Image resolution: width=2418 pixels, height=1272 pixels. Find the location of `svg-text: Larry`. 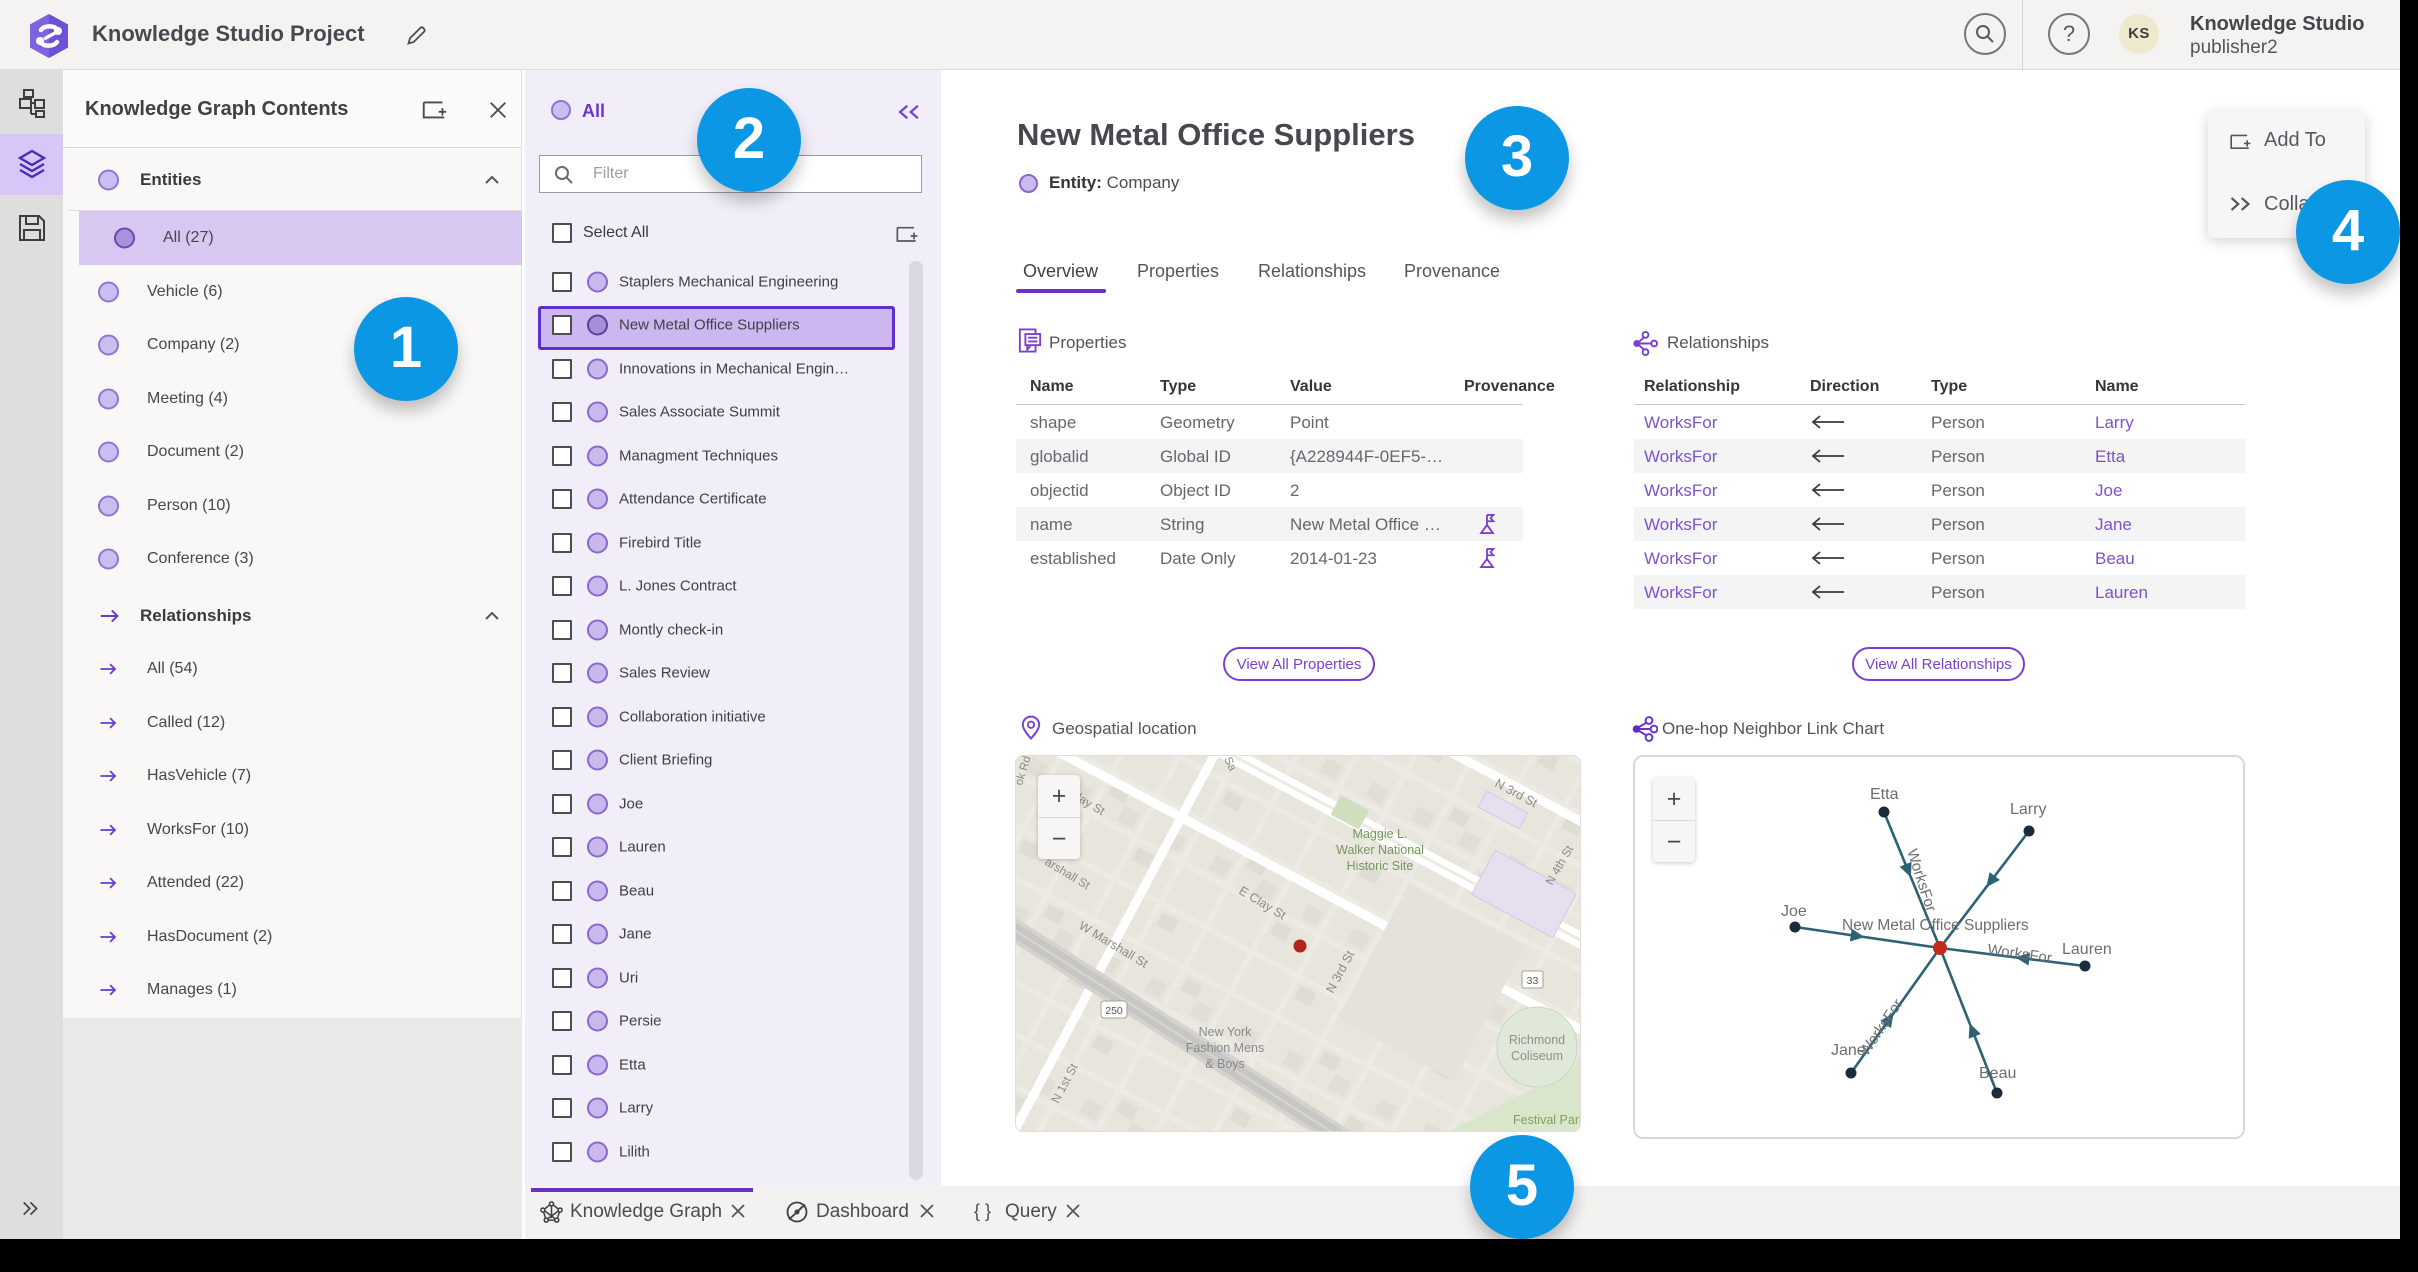

svg-text: Larry is located at coordinates (2028, 809).